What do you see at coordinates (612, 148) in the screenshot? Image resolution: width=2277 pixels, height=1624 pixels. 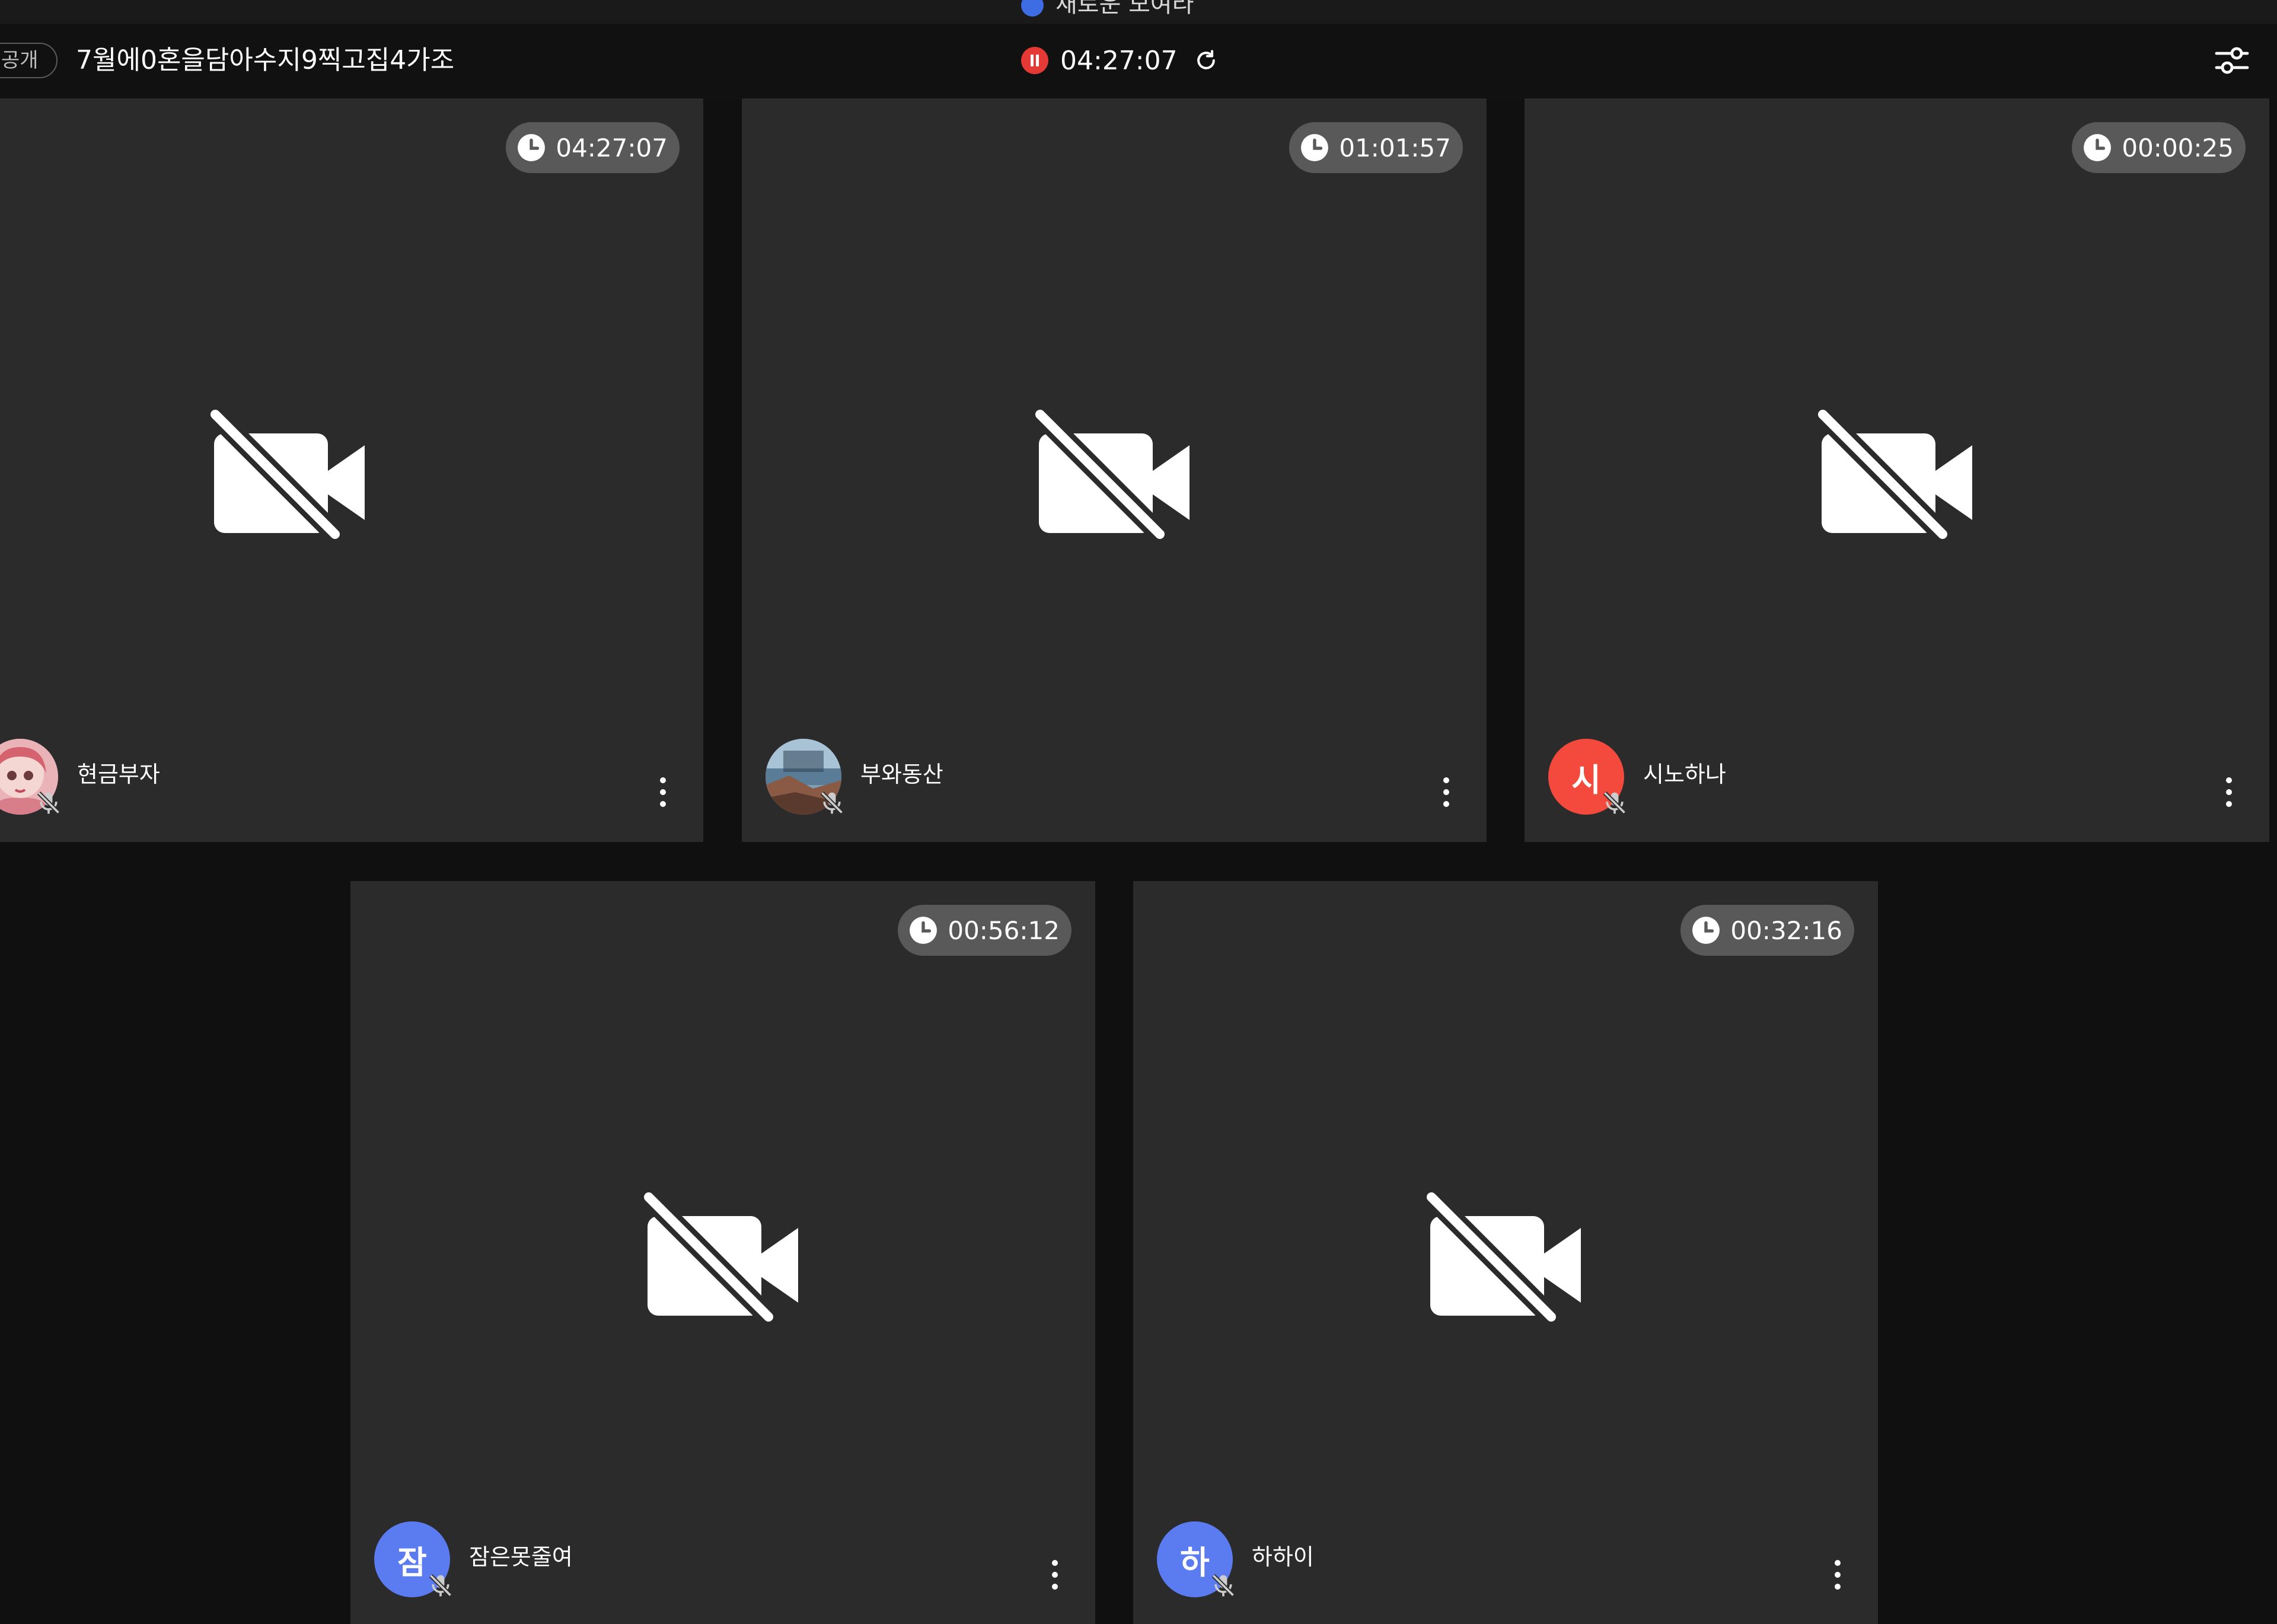 I see `participant-timer-text: 04:27:07` at bounding box center [612, 148].